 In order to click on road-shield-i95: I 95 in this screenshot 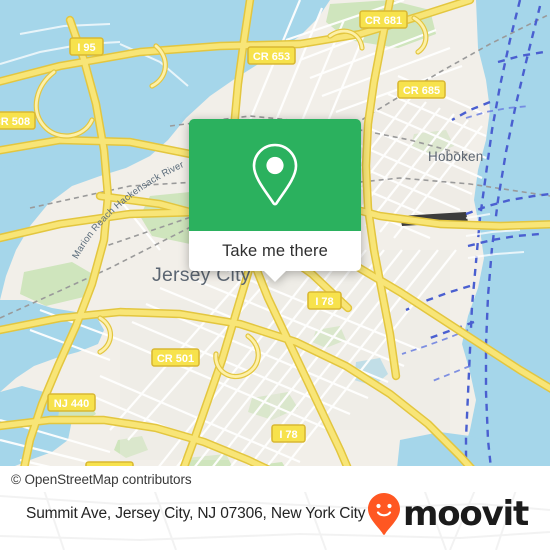, I will do `click(86, 46)`.